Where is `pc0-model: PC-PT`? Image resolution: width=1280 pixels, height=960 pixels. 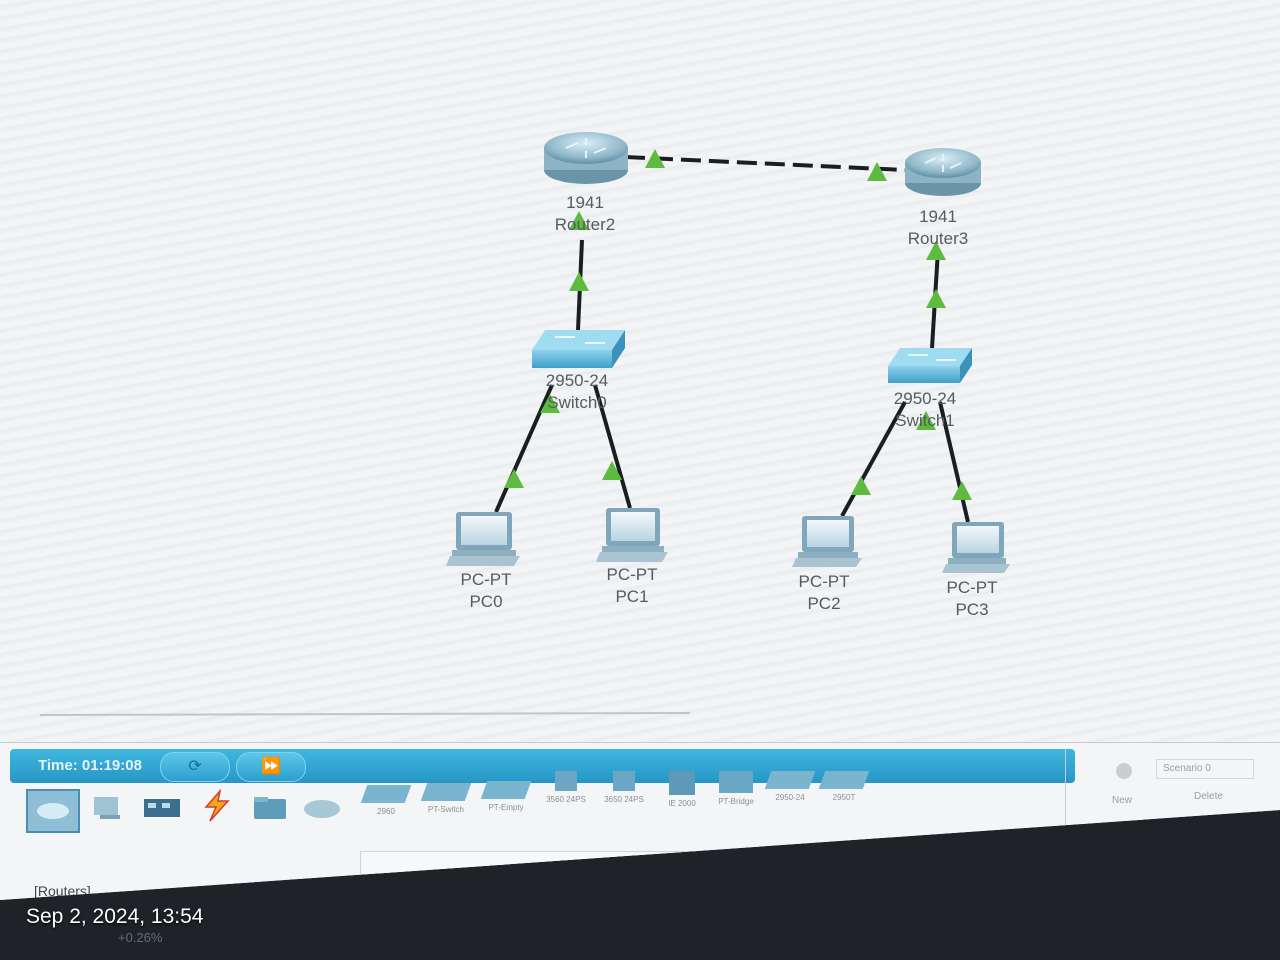
pc0-model: PC-PT is located at coordinates (486, 579).